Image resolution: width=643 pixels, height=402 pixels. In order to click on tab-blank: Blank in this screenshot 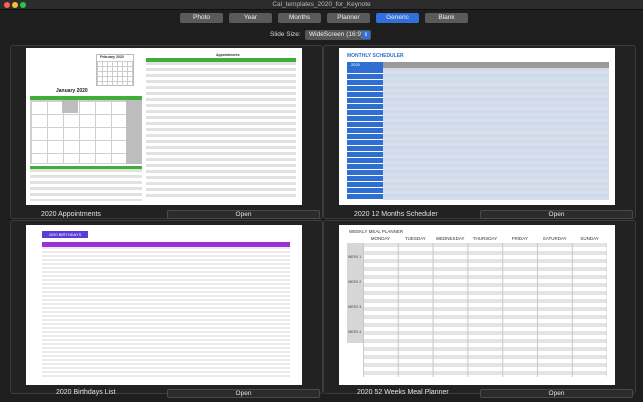, I will do `click(446, 18)`.